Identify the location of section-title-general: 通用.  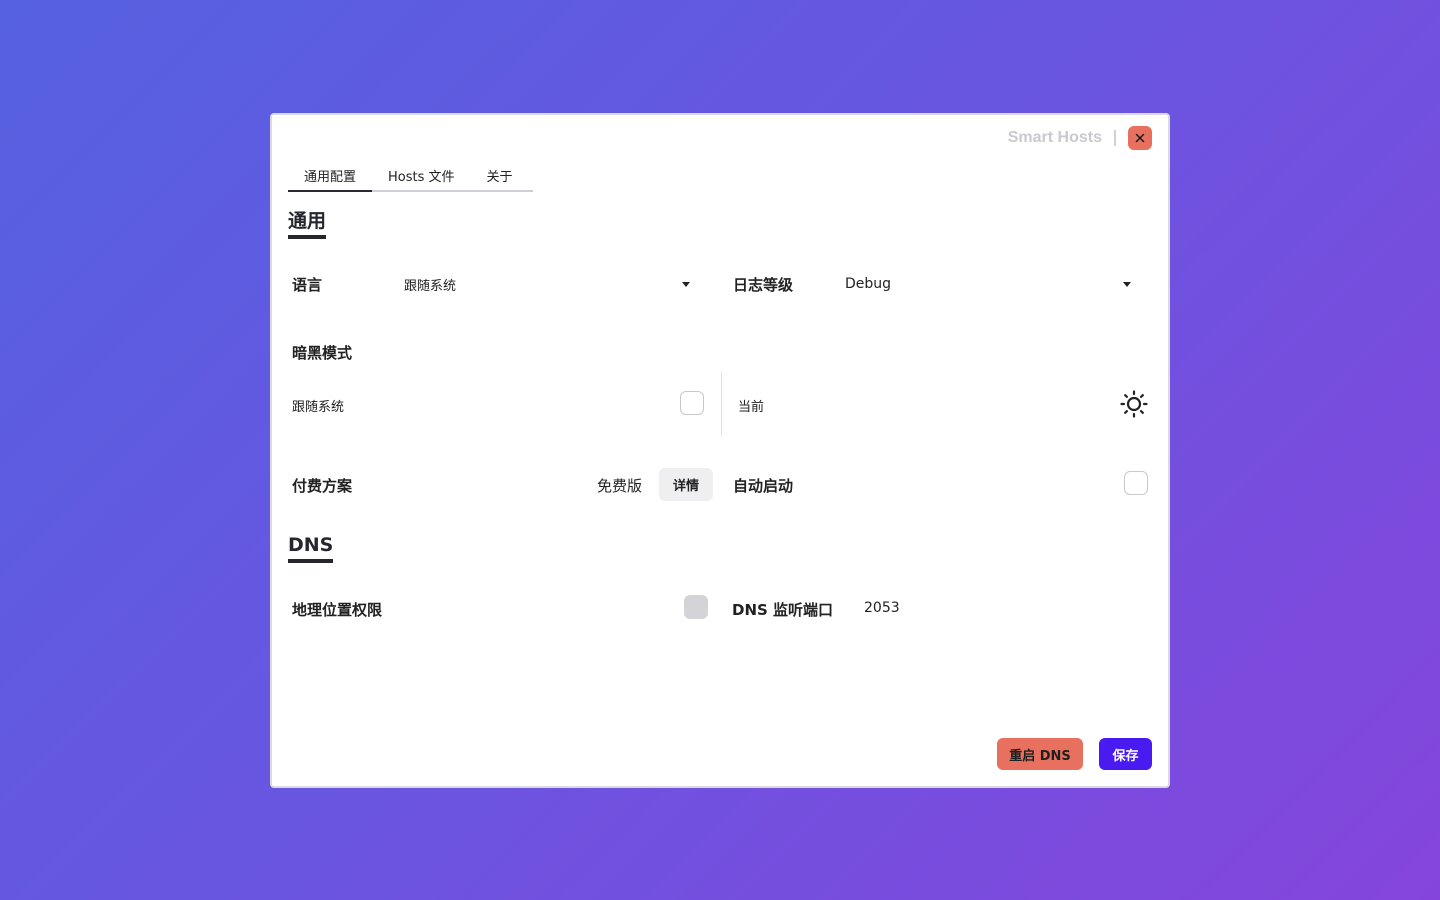
(307, 224).